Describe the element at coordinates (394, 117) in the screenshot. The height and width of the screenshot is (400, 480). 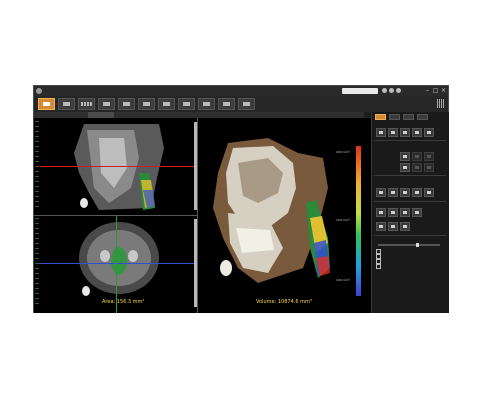
I see `panel-tab-display` at that location.